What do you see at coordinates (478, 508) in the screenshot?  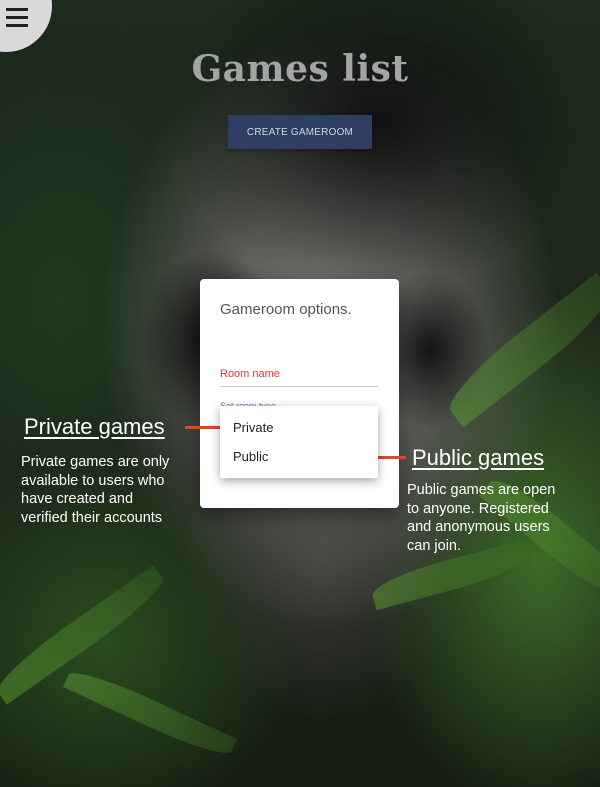 I see `public-desc-line: to anyone. Registered` at bounding box center [478, 508].